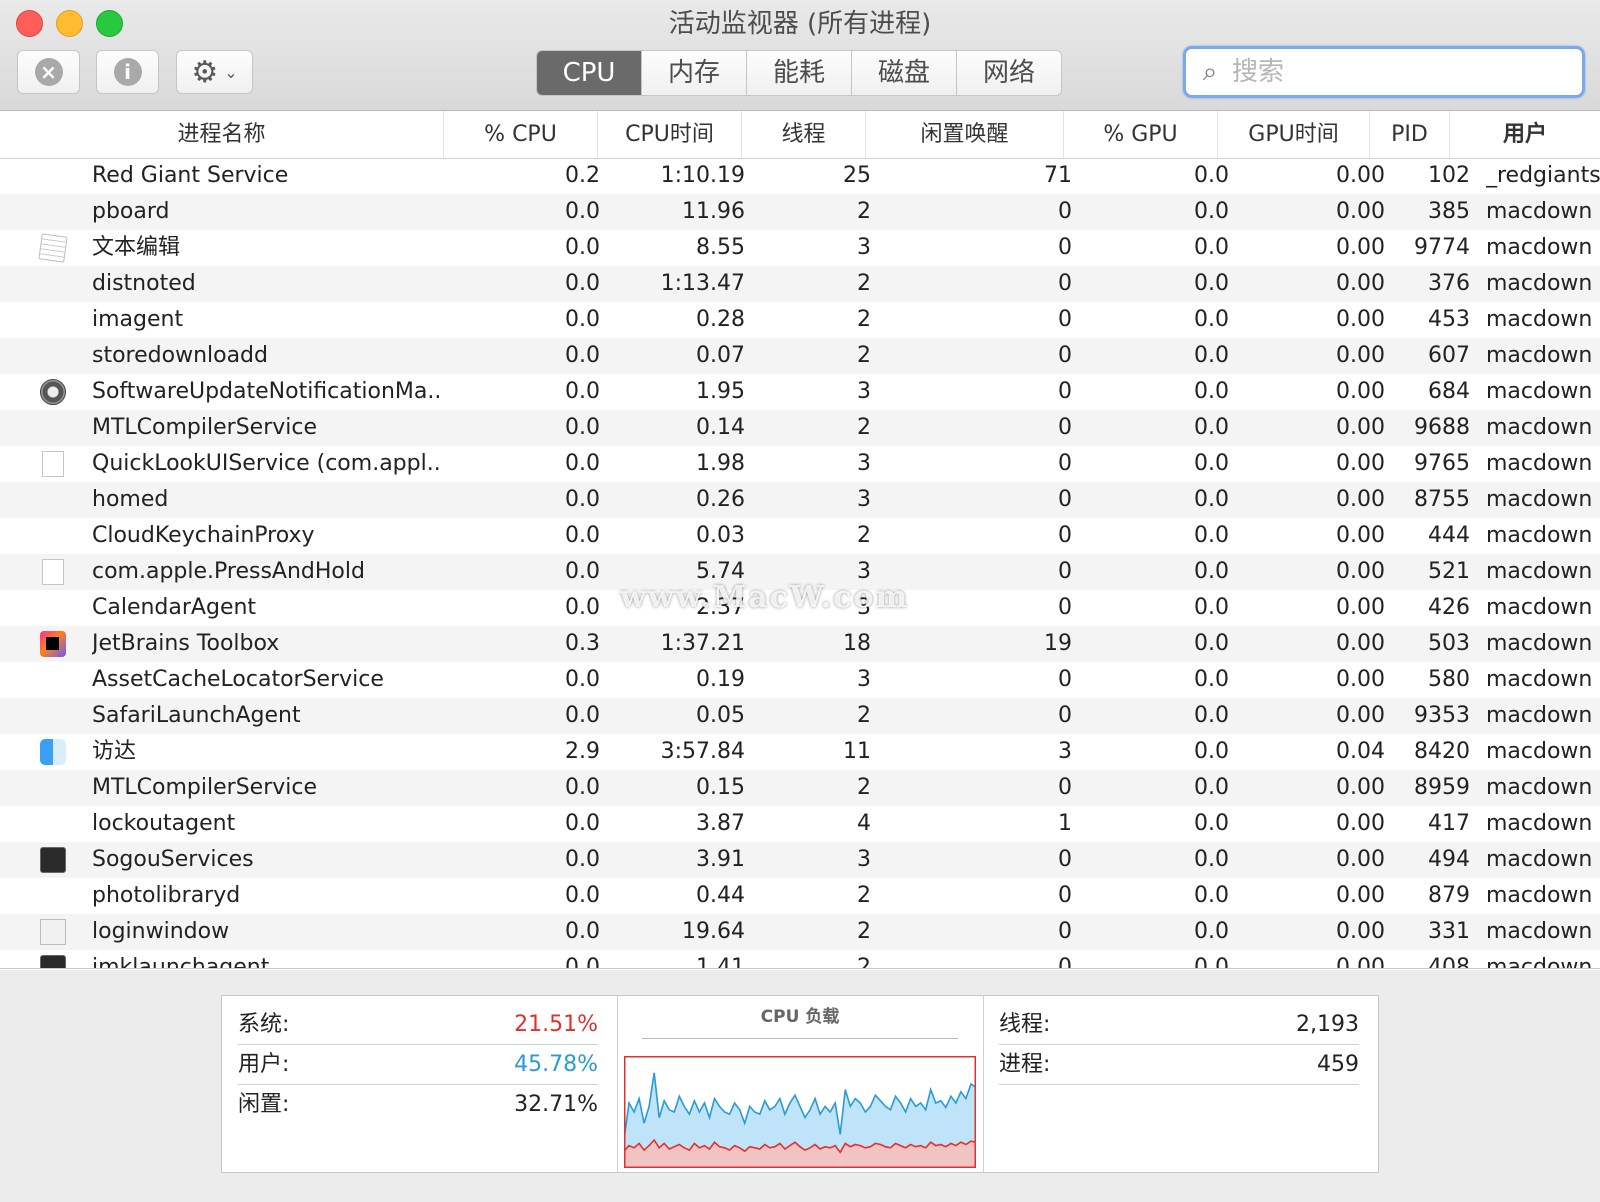 Image resolution: width=1600 pixels, height=1202 pixels. What do you see at coordinates (1210, 71) in the screenshot?
I see `search-icon: ⌕` at bounding box center [1210, 71].